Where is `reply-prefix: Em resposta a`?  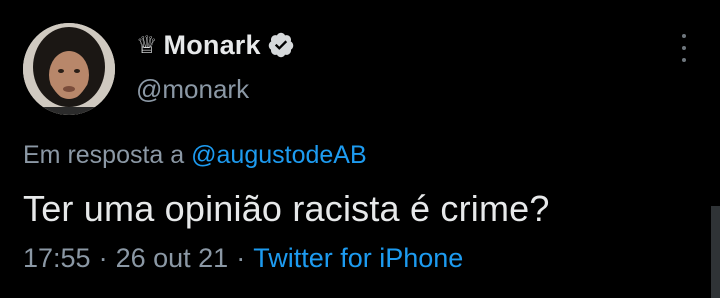 reply-prefix: Em resposta a is located at coordinates (104, 155).